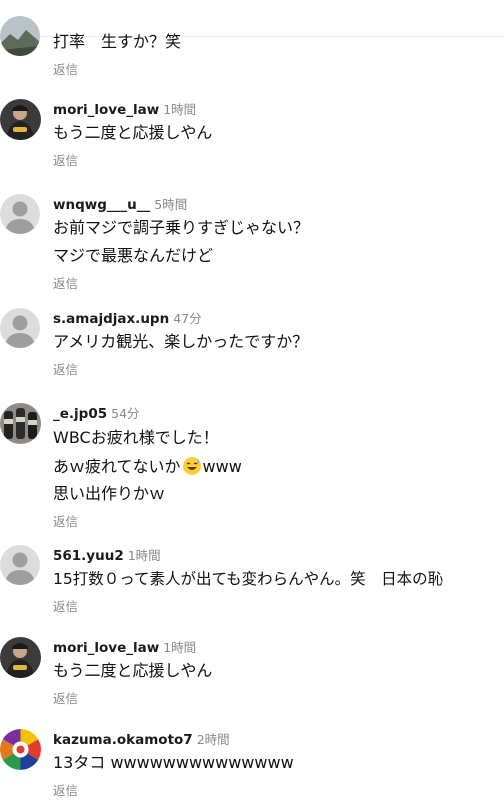  What do you see at coordinates (222, 466) in the screenshot?
I see `comment-text-segment: www` at bounding box center [222, 466].